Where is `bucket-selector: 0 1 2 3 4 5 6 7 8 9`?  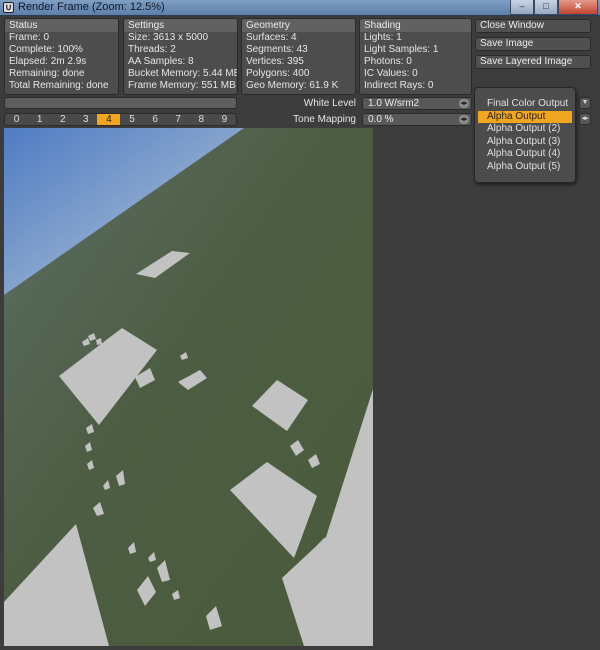 bucket-selector: 0 1 2 3 4 5 6 7 8 9 is located at coordinates (120, 119).